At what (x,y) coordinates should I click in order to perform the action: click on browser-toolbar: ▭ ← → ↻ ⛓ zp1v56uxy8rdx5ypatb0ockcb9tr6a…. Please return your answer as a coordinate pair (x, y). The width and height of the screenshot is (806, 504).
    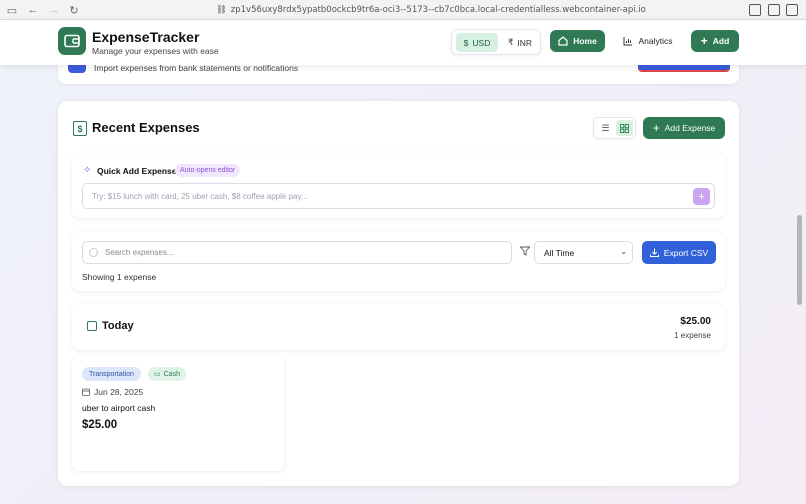
    Looking at the image, I should click on (403, 10).